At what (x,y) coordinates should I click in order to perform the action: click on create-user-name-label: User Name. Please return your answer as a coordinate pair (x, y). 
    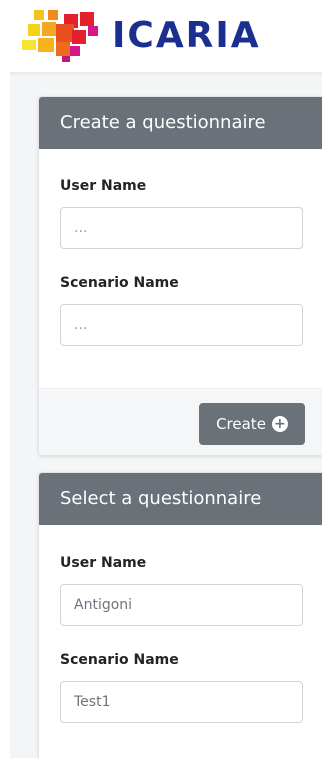
    Looking at the image, I should click on (103, 186).